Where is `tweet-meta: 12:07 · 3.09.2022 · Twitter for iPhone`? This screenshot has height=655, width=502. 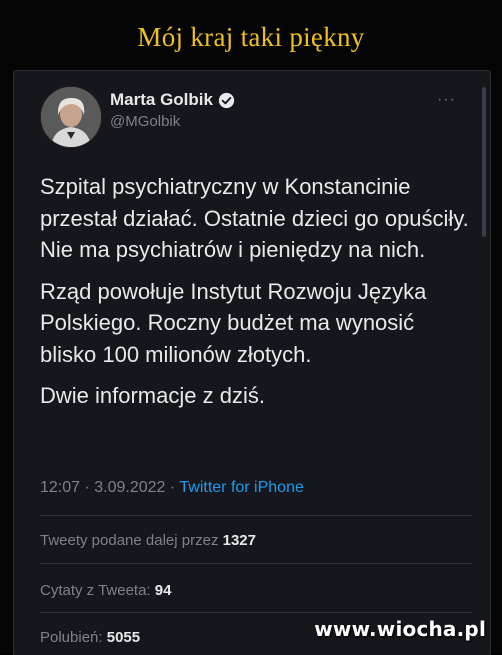 tweet-meta: 12:07 · 3.09.2022 · Twitter for iPhone is located at coordinates (172, 488).